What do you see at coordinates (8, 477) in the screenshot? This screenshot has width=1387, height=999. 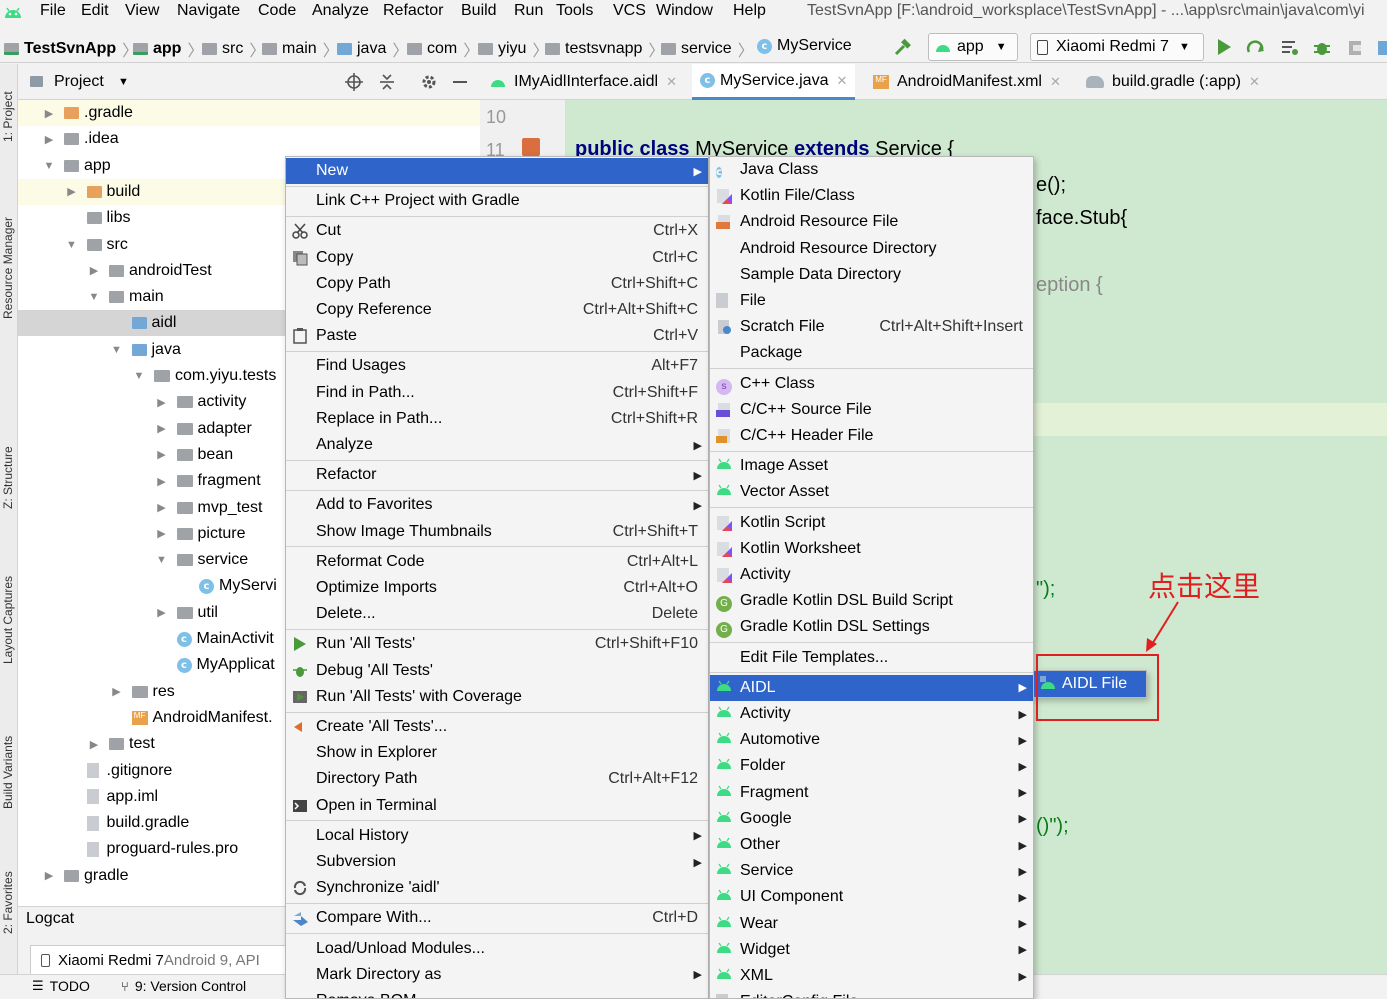 I see `structure-tab: Z: Structure` at bounding box center [8, 477].